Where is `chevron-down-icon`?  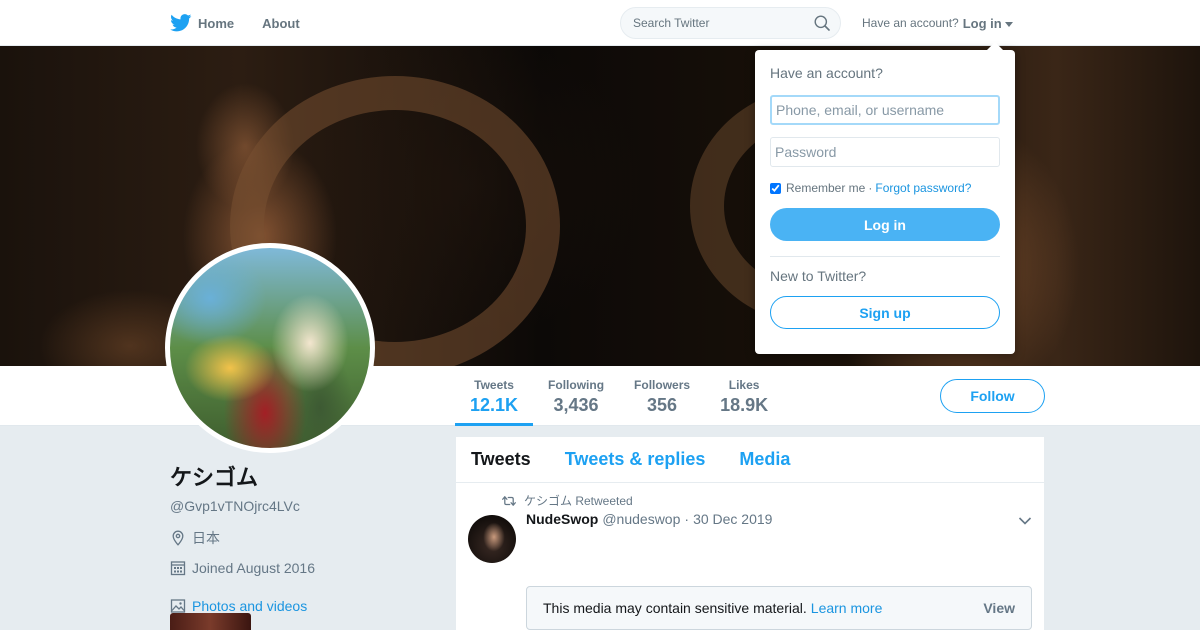
chevron-down-icon is located at coordinates (1025, 521).